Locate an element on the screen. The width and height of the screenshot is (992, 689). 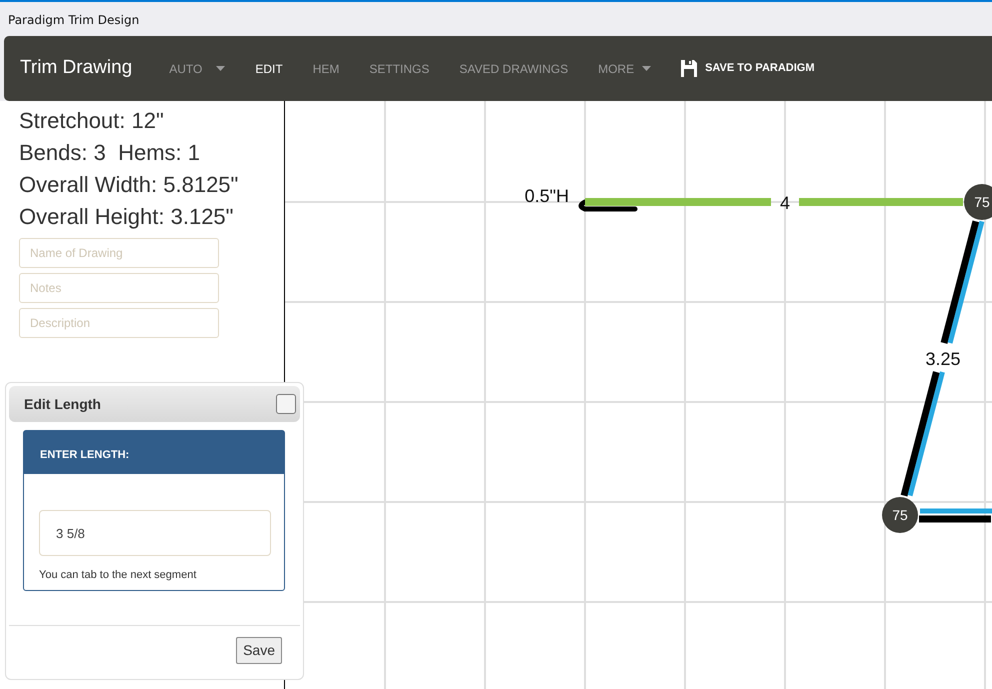
hem-label: 0.5"H is located at coordinates (546, 196).